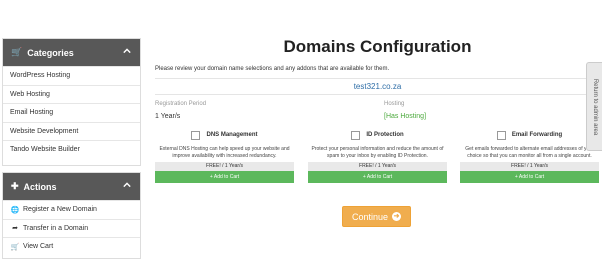 The image size is (602, 262). Describe the element at coordinates (60, 210) in the screenshot. I see `sidebar-item-label: Register a New Domain` at that location.